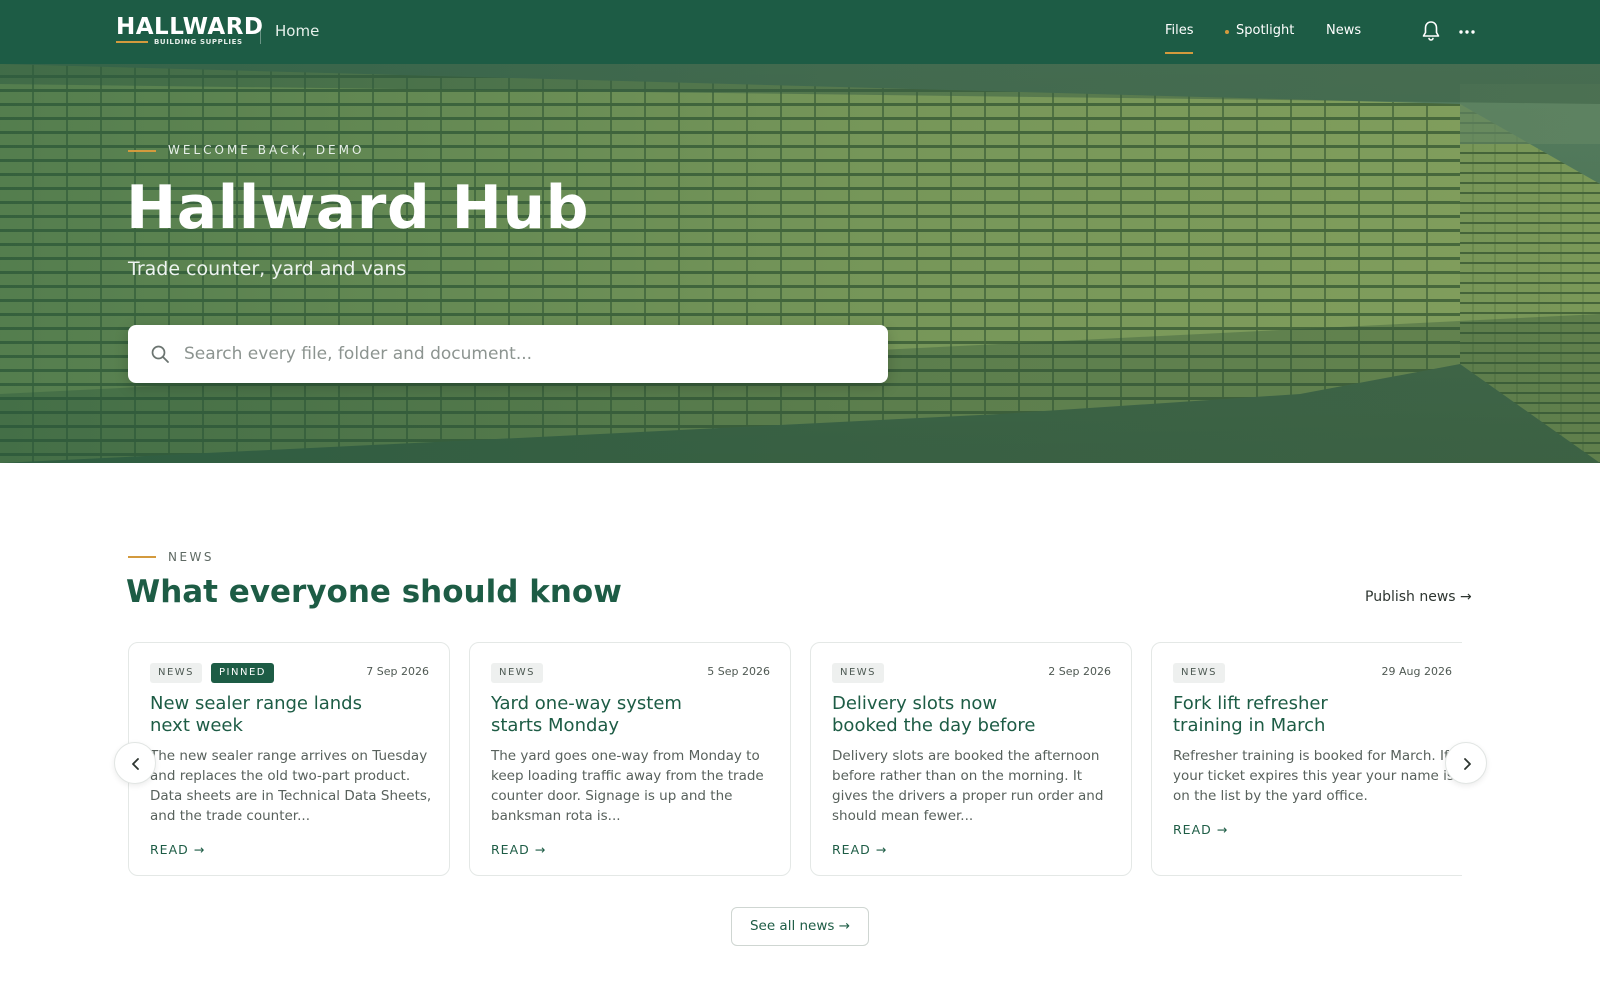 This screenshot has height=1000, width=1600. Describe the element at coordinates (1227, 32) in the screenshot. I see `spotlight-dot-icon` at that location.